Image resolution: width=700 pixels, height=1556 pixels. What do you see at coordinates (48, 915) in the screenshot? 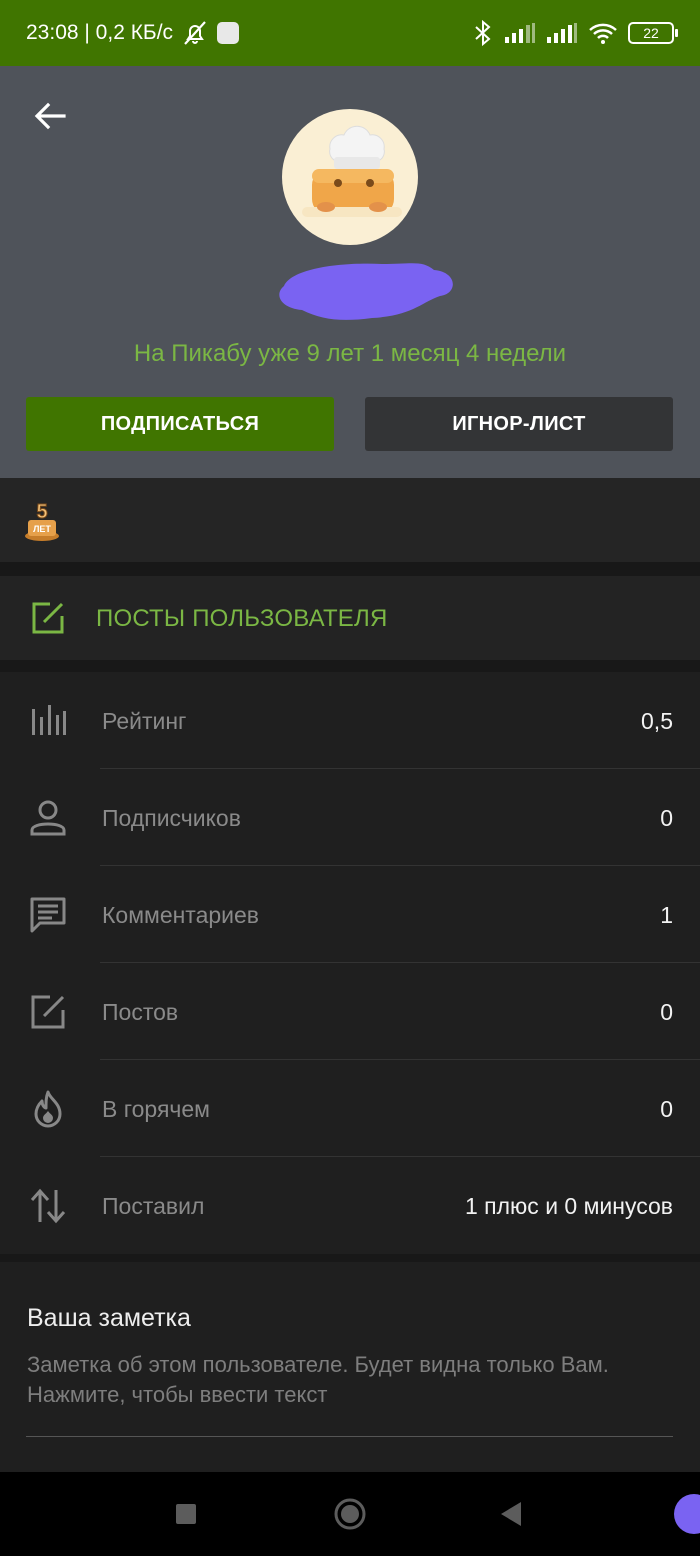
I see `comment-icon` at bounding box center [48, 915].